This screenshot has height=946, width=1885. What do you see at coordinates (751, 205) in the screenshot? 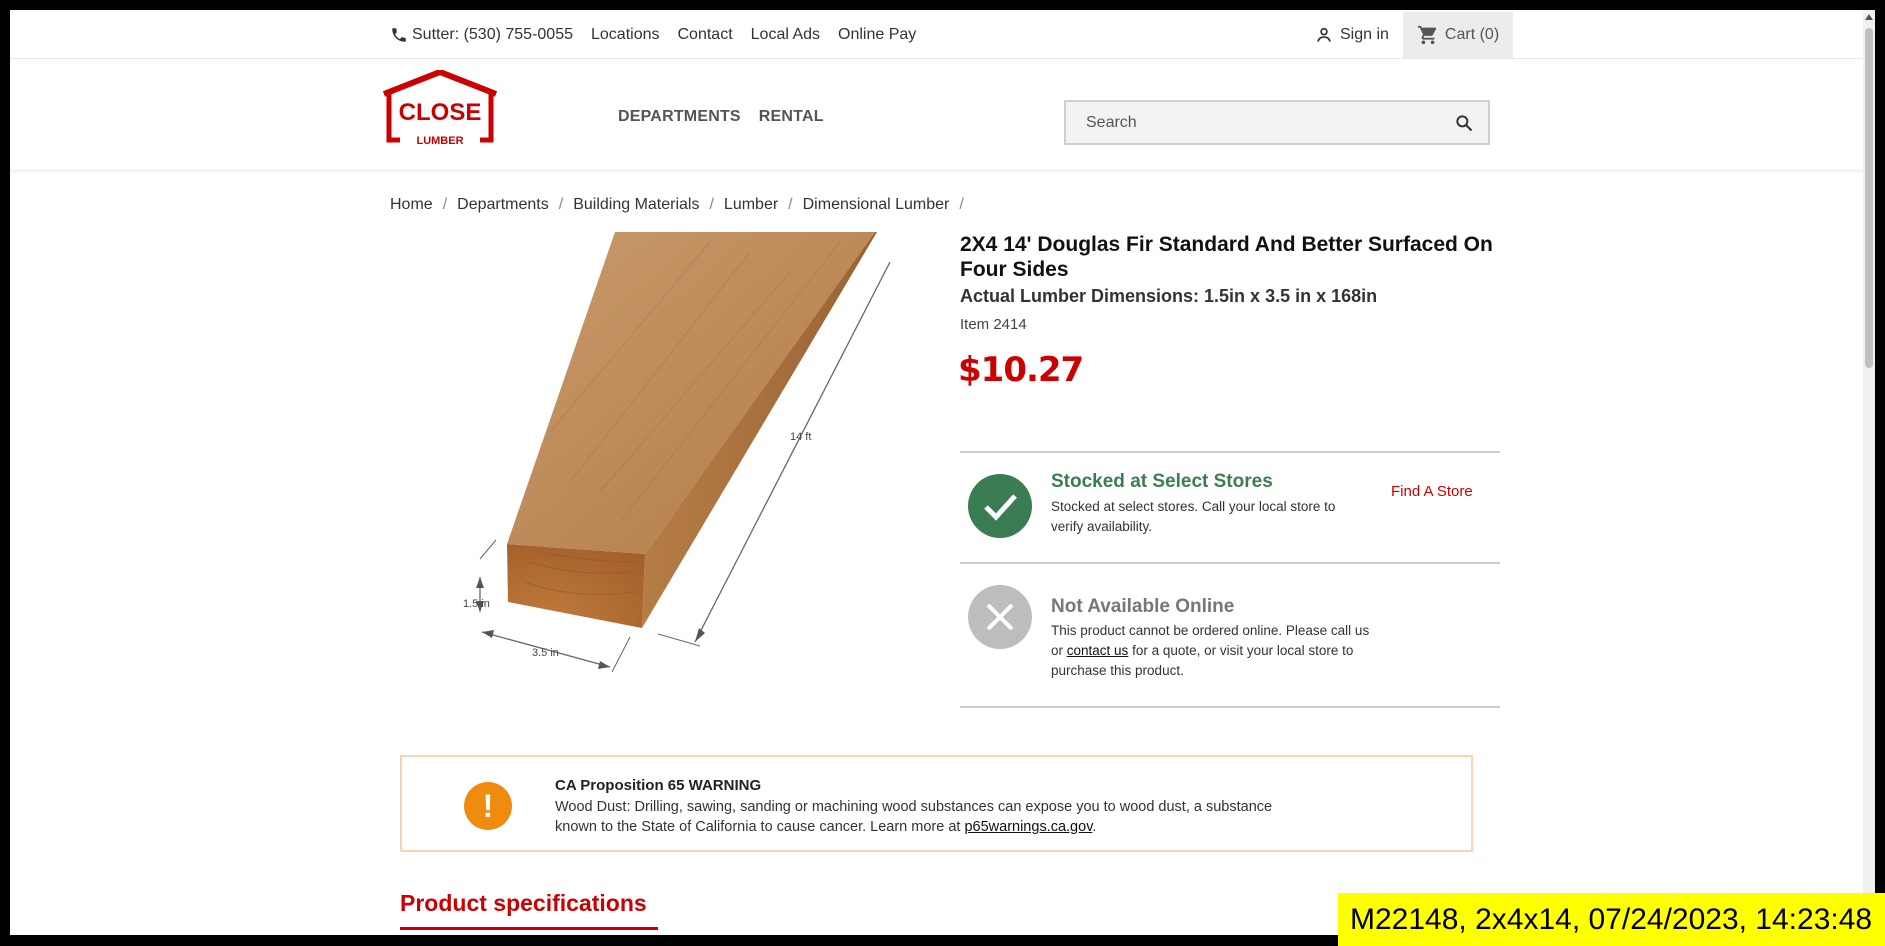
I see `breadcrumb-lumber: Lumber` at bounding box center [751, 205].